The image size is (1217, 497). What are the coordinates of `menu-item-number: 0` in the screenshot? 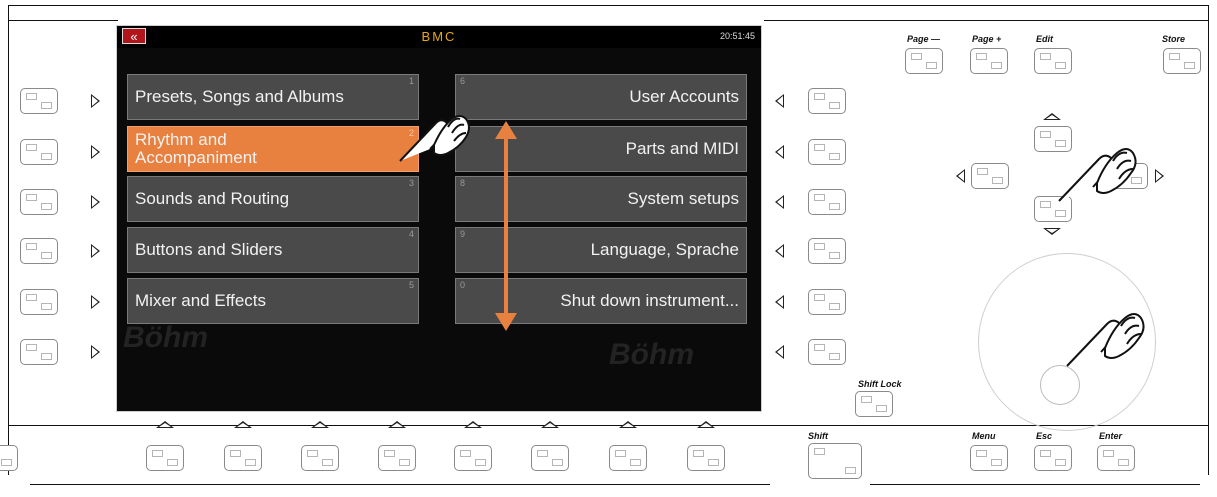 It's located at (463, 285).